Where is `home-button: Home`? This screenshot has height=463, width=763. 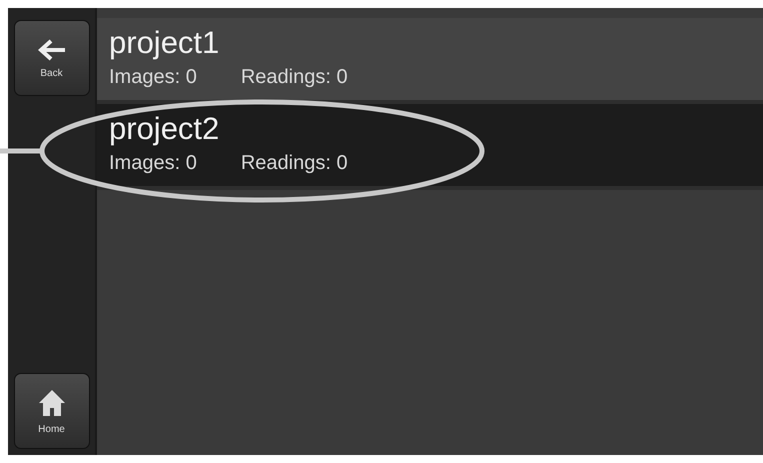
home-button: Home is located at coordinates (52, 411).